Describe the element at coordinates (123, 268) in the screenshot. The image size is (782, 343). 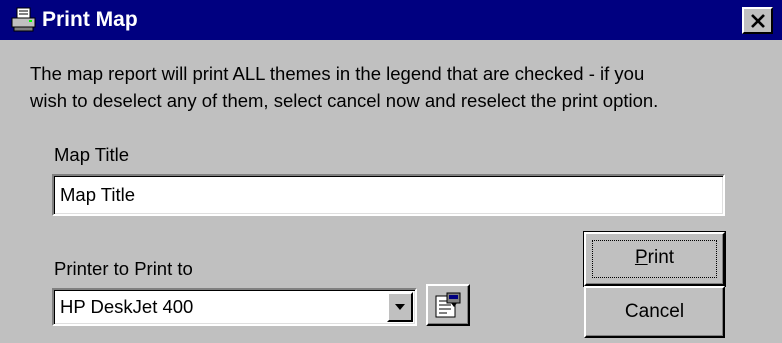
I see `printer-label: Printer to Print to` at that location.